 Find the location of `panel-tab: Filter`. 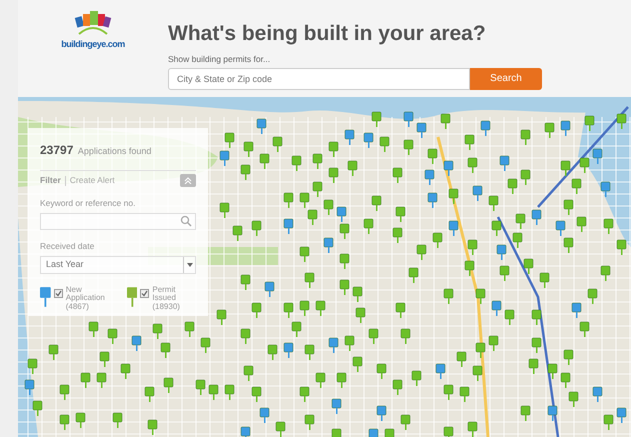

panel-tab: Filter is located at coordinates (50, 180).